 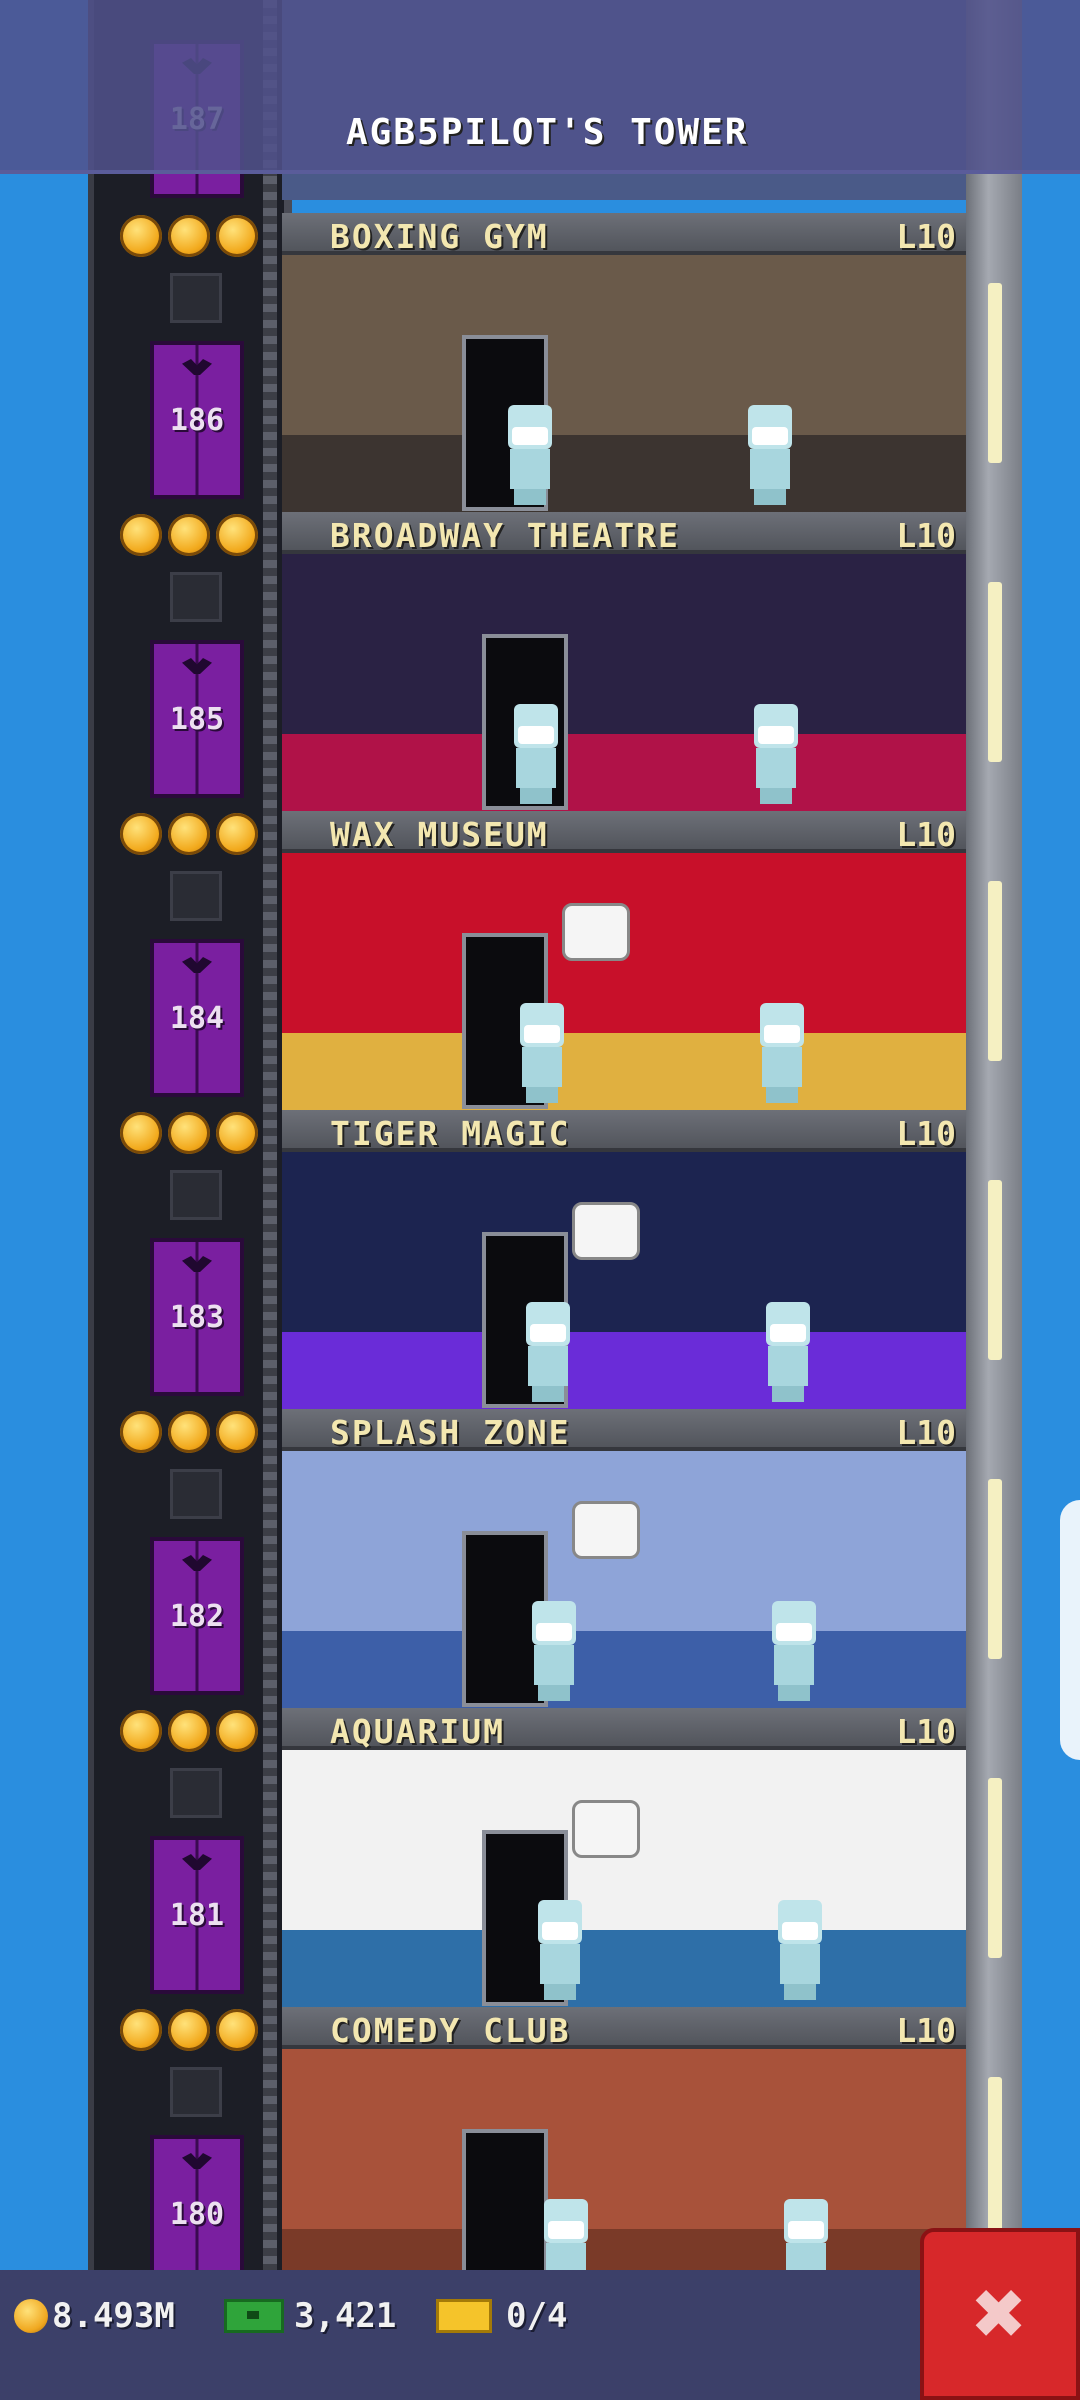 I want to click on floor-boxing-gym: BOXING GYM L10, so click(x=624, y=362).